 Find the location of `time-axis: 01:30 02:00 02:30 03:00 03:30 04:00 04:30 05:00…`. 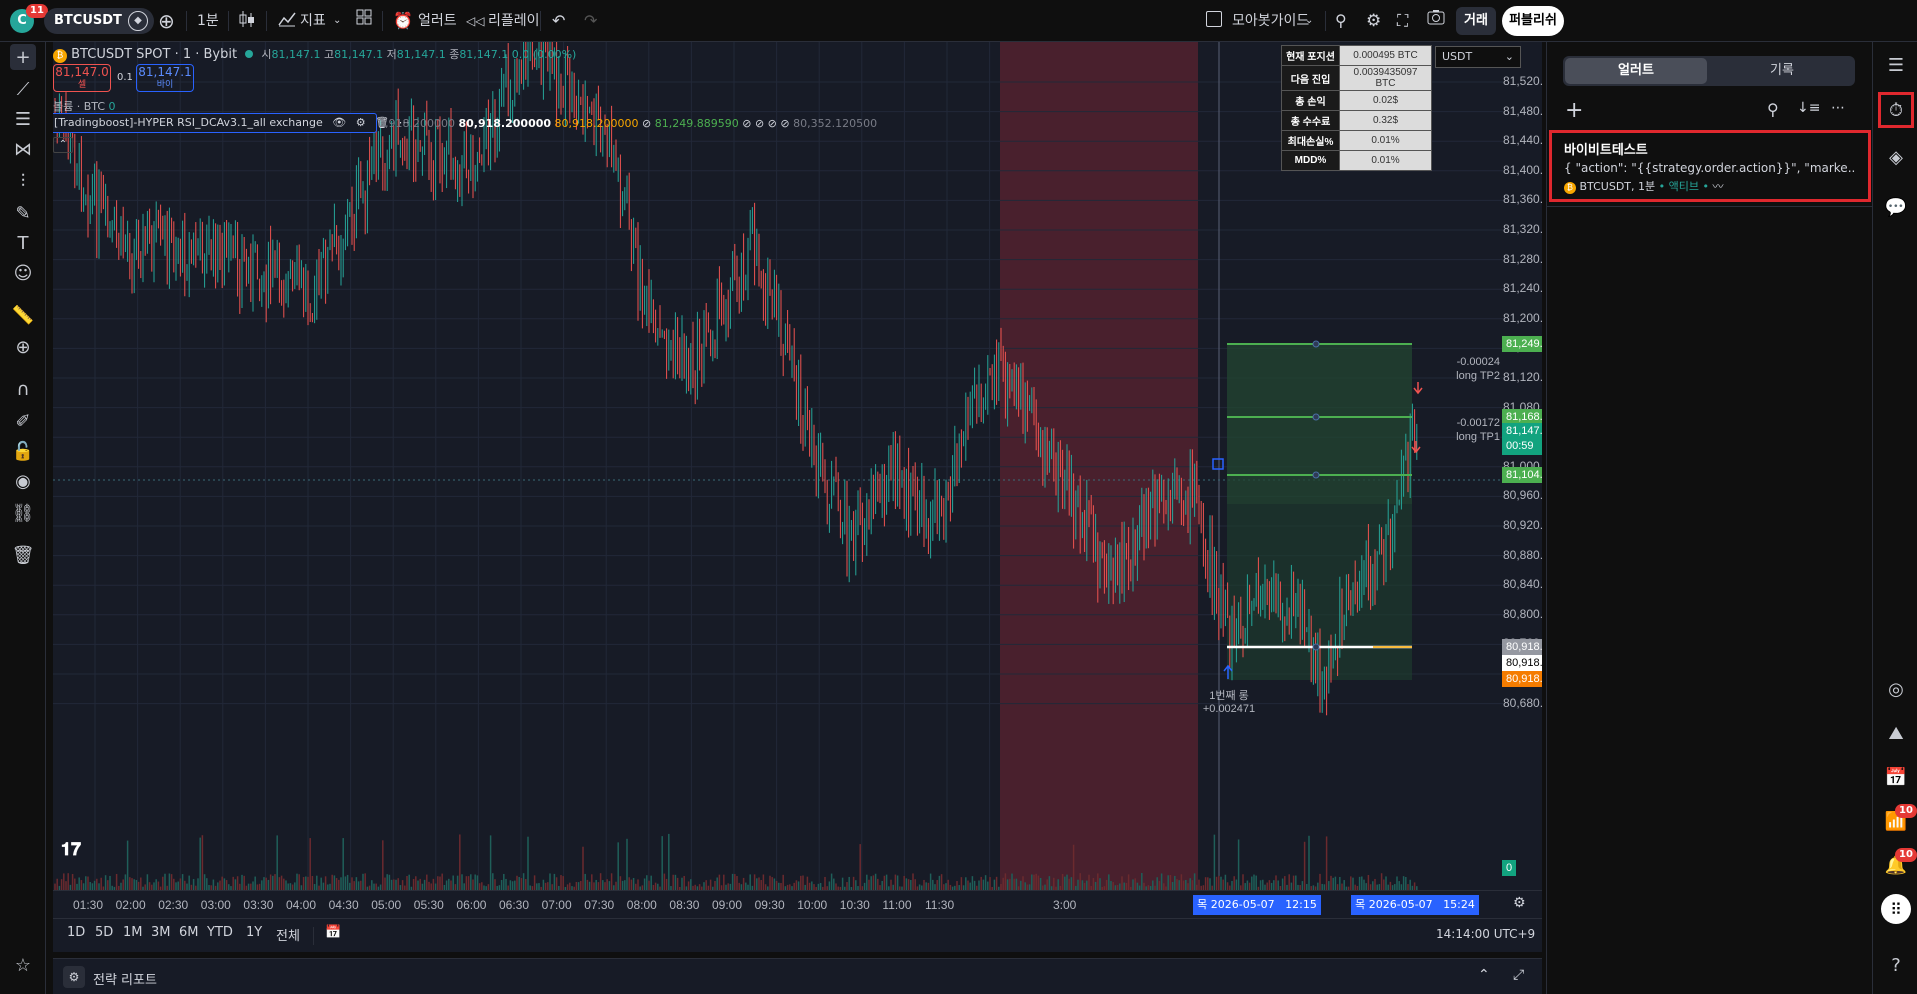

time-axis: 01:30 02:00 02:30 03:00 03:30 04:00 04:30 05:00… is located at coordinates (797, 904).